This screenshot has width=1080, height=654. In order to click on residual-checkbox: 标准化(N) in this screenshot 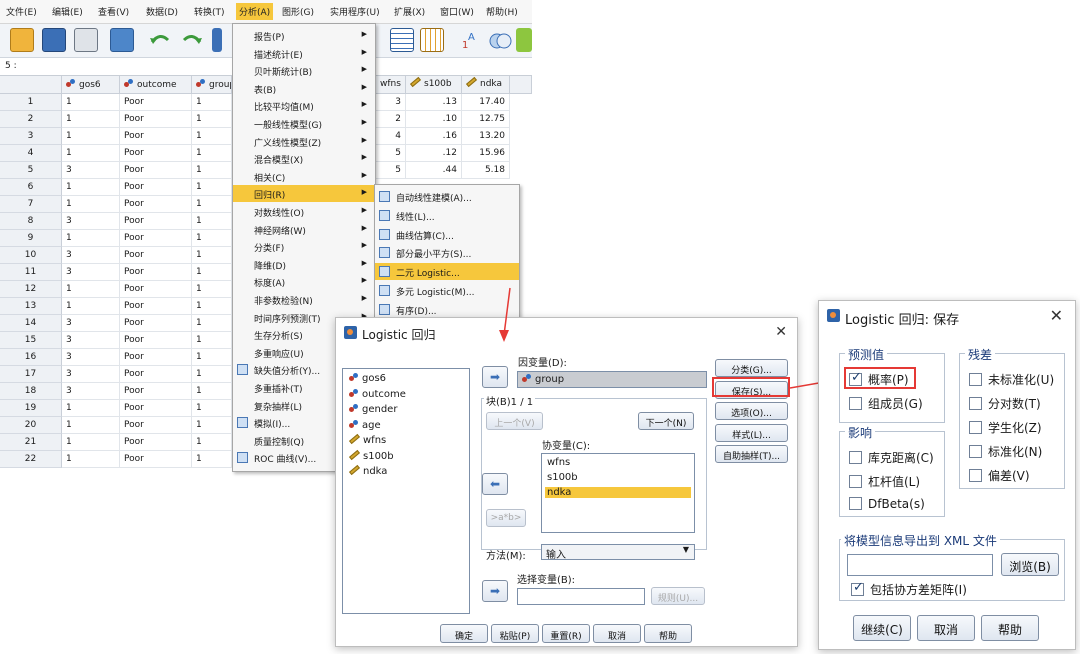, I will do `click(1005, 451)`.